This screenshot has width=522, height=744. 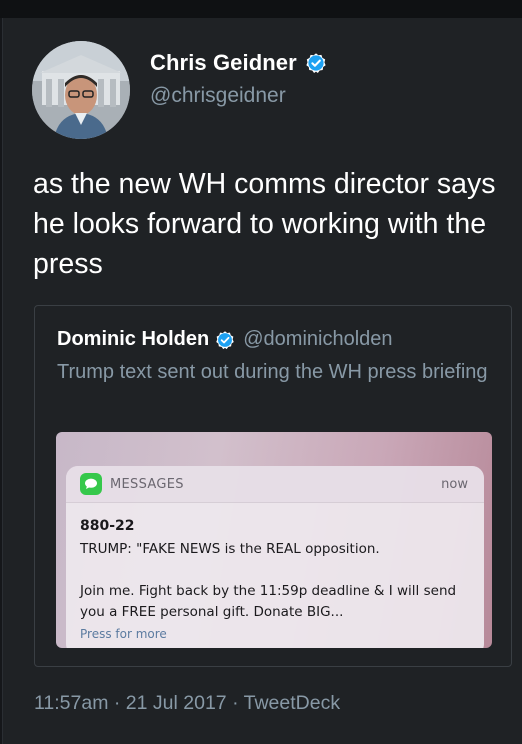 I want to click on author-handle: @chrisgeidner, so click(x=218, y=96).